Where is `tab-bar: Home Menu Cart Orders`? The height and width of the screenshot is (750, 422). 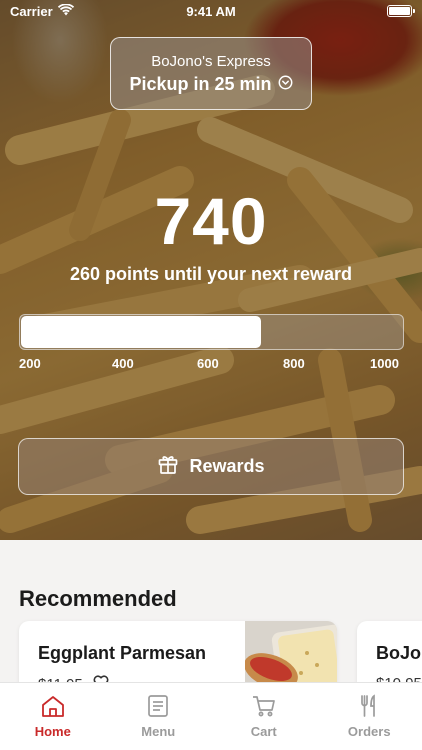
tab-bar: Home Menu Cart Orders is located at coordinates (211, 716).